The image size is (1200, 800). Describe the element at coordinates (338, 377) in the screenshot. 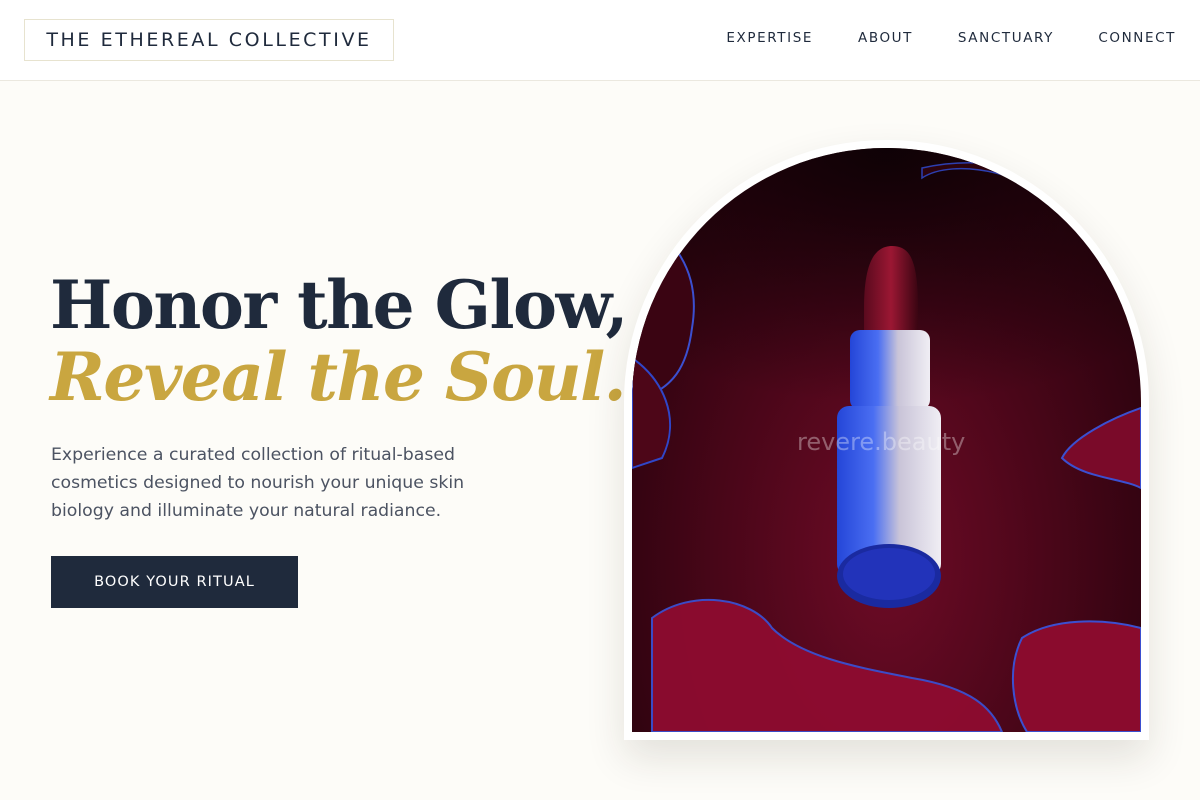

I see `hero-subheadline: Reveal the Soul.` at that location.